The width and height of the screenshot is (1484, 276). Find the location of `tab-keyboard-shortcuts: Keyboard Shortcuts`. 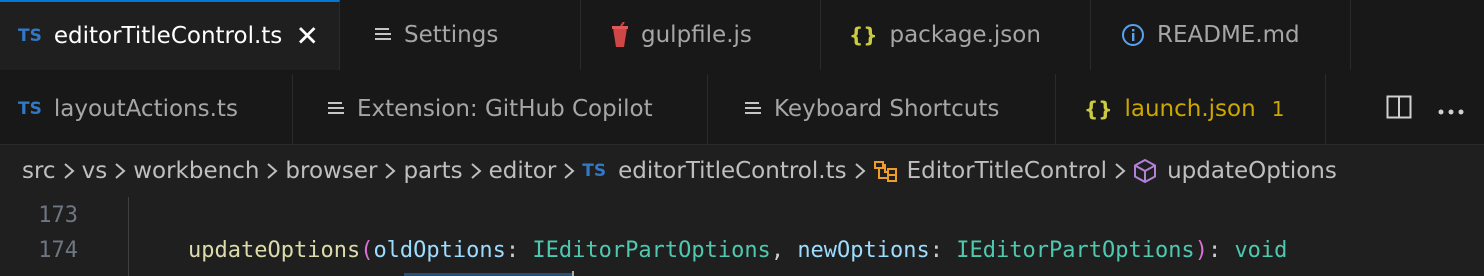

tab-keyboard-shortcuts: Keyboard Shortcuts is located at coordinates (882, 109).